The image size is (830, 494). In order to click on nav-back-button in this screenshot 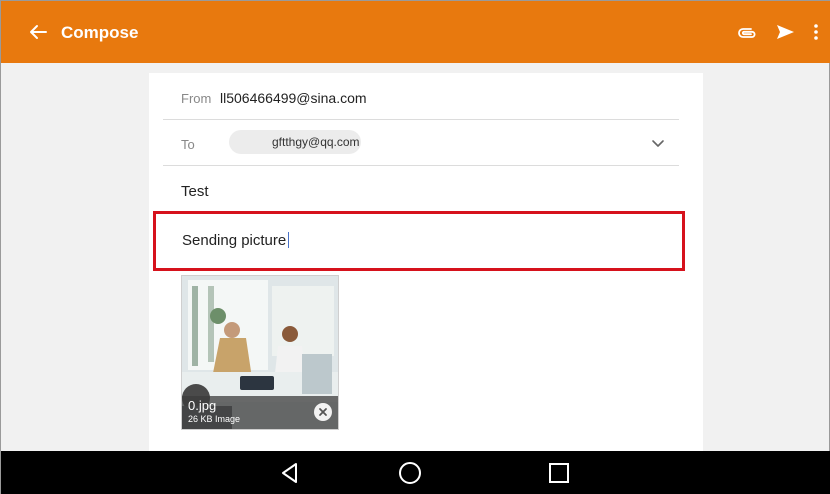, I will do `click(290, 473)`.